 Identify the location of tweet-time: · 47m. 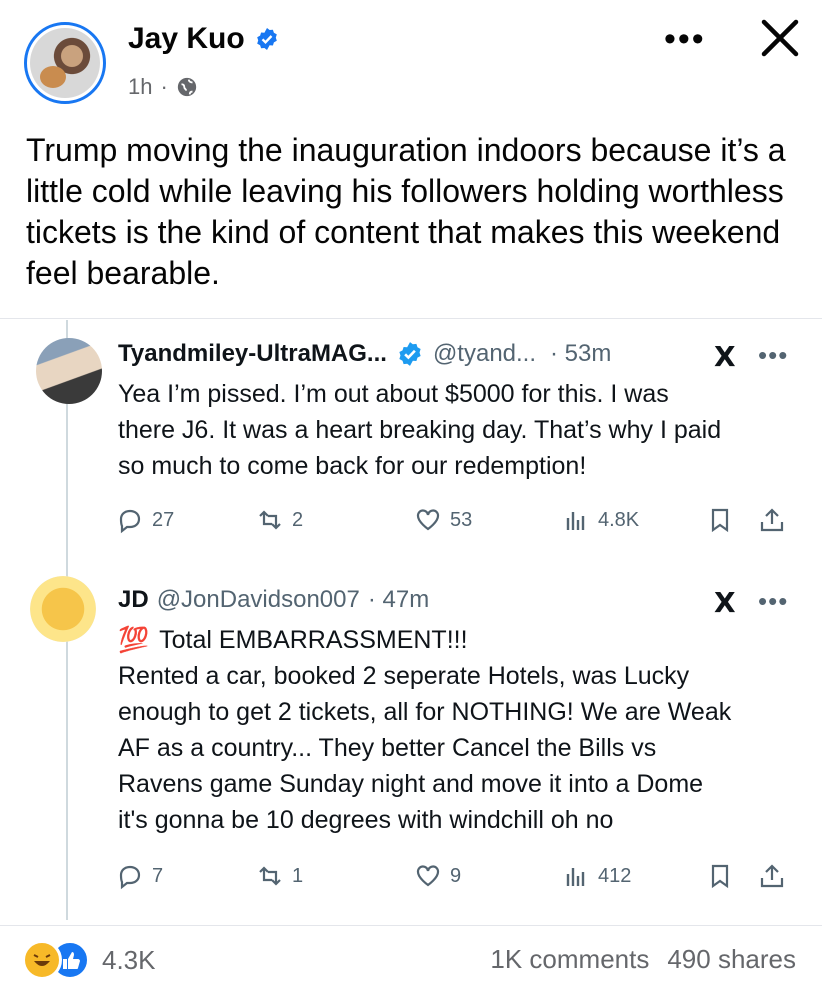
(398, 599).